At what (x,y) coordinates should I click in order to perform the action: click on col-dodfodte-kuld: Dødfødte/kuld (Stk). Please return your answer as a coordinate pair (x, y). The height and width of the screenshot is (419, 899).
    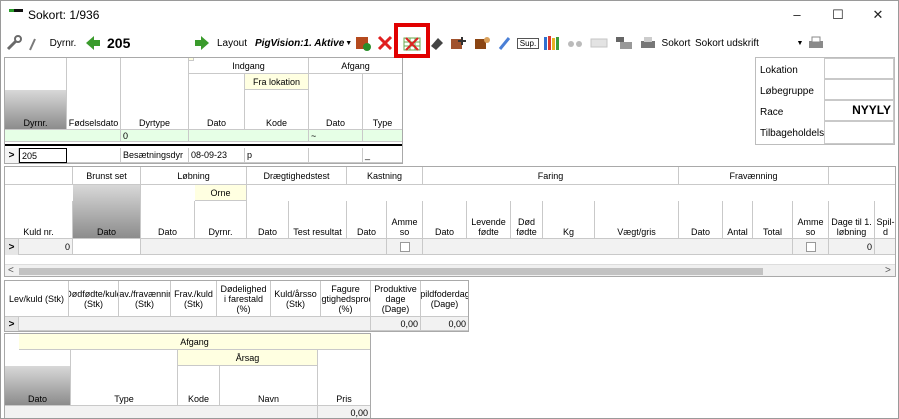
    Looking at the image, I should click on (94, 299).